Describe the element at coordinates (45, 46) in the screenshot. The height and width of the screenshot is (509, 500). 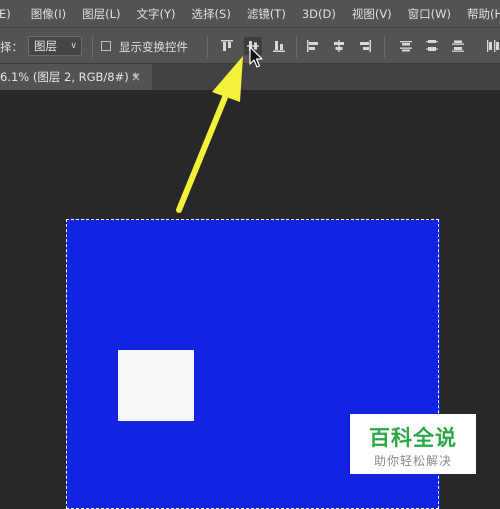
I see `auto-select-value: 图层` at that location.